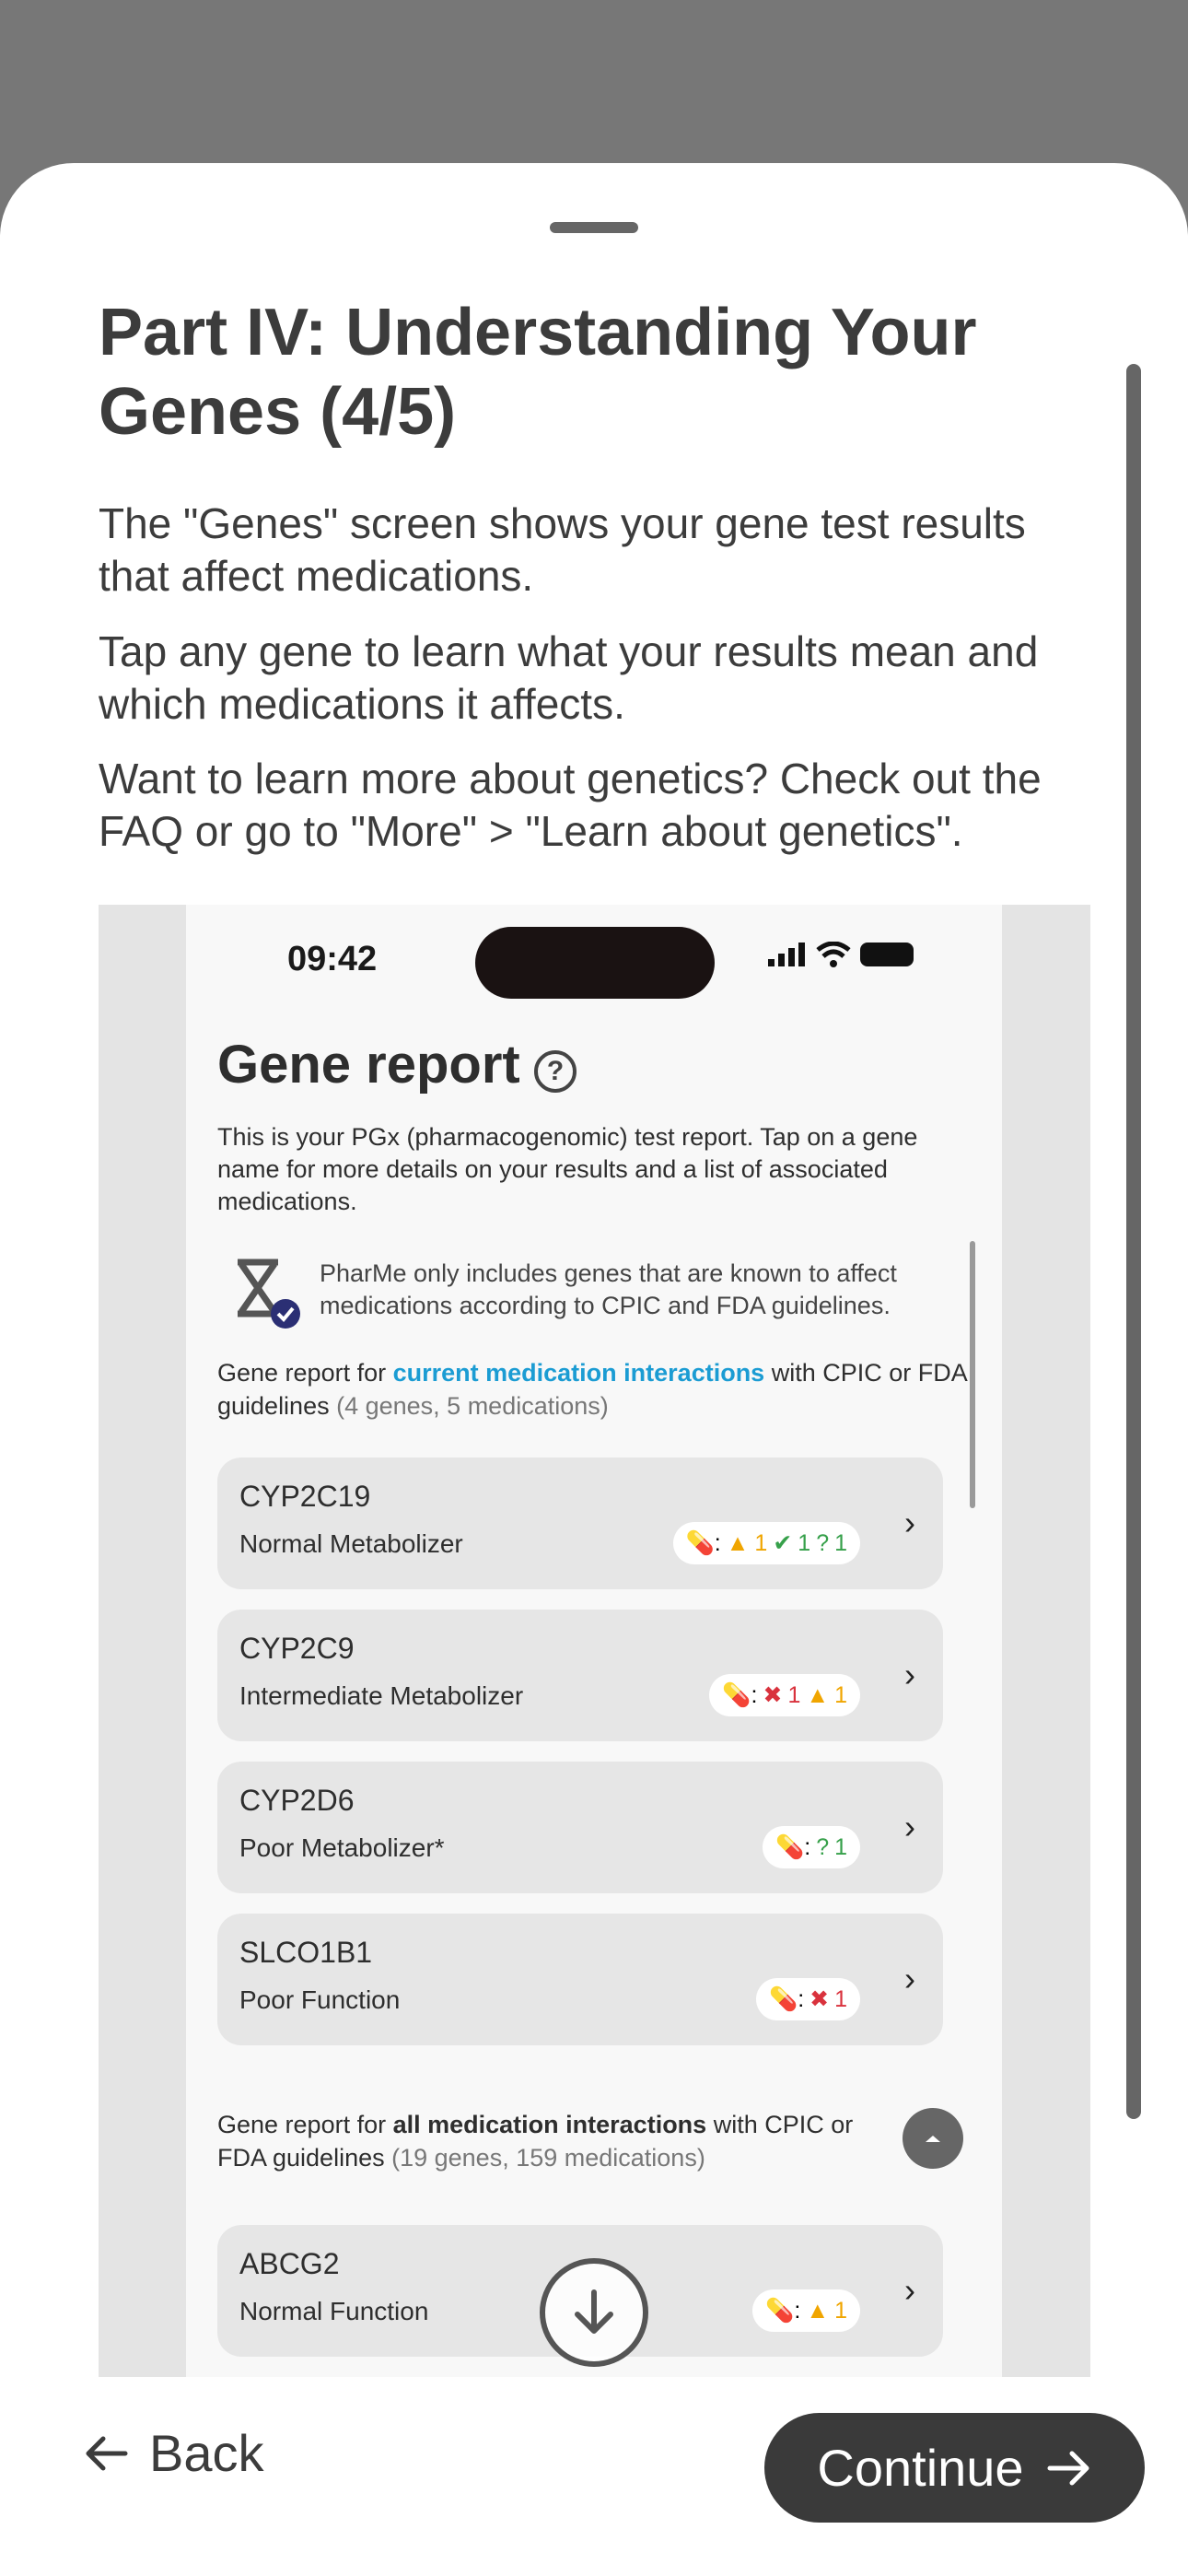  Describe the element at coordinates (305, 1496) in the screenshot. I see `gene-name: CYP2C19` at that location.